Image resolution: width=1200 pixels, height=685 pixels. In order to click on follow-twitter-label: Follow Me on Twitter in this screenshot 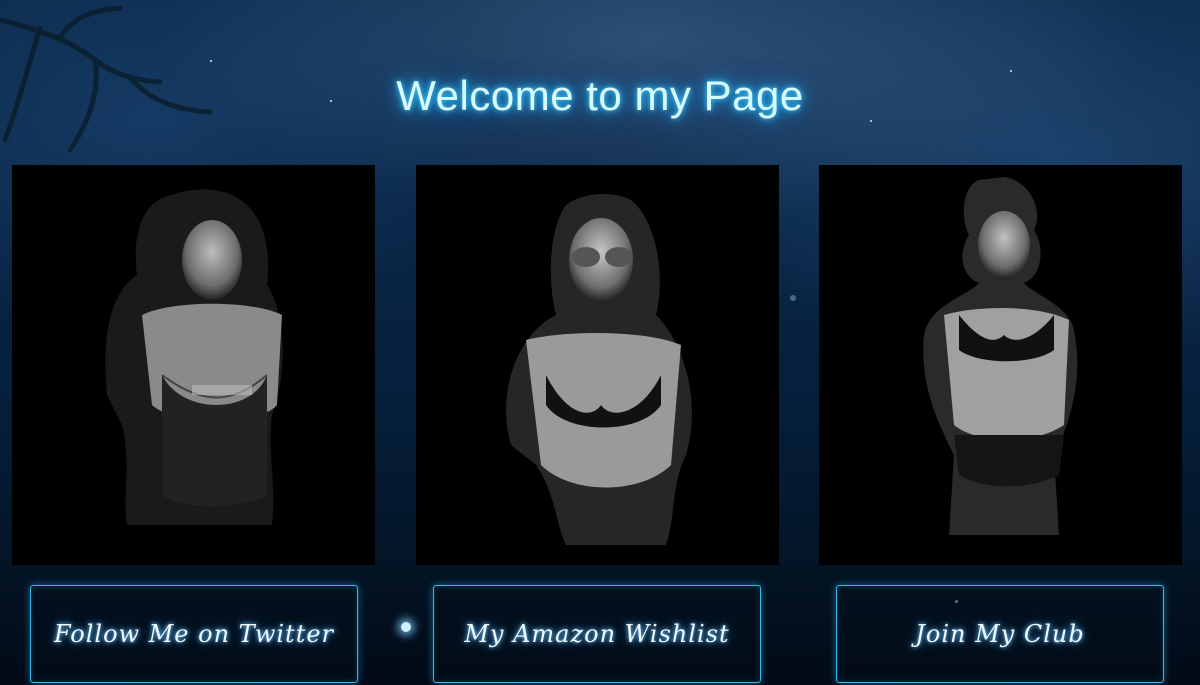, I will do `click(194, 634)`.